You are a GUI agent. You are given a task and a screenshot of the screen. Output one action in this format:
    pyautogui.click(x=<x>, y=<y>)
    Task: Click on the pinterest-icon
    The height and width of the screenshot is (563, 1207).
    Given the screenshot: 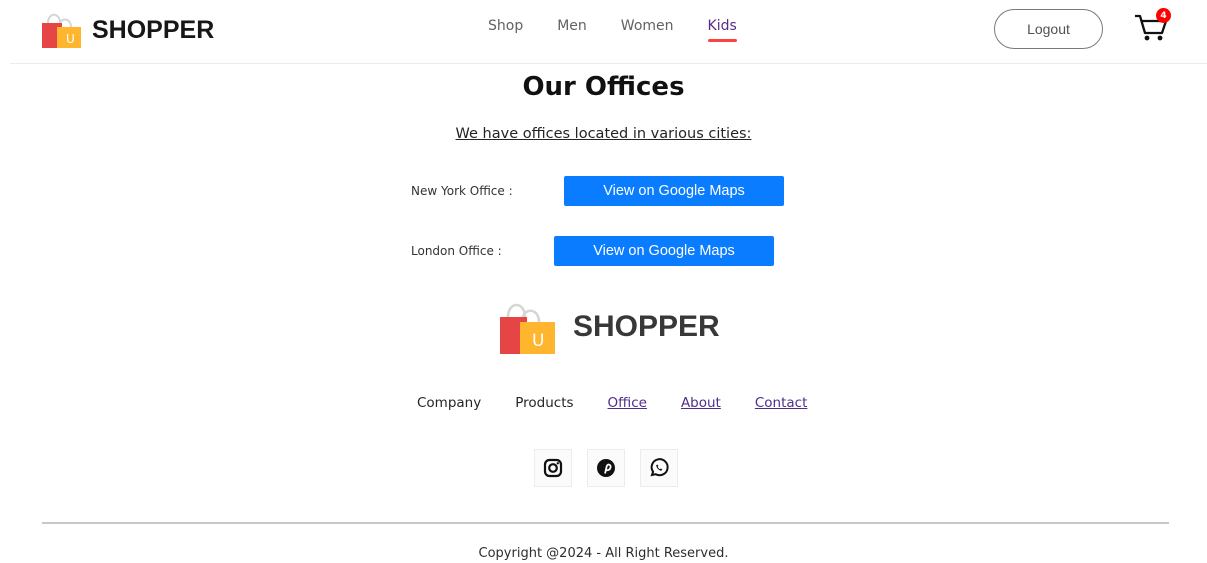 What is the action you would take?
    pyautogui.click(x=606, y=468)
    